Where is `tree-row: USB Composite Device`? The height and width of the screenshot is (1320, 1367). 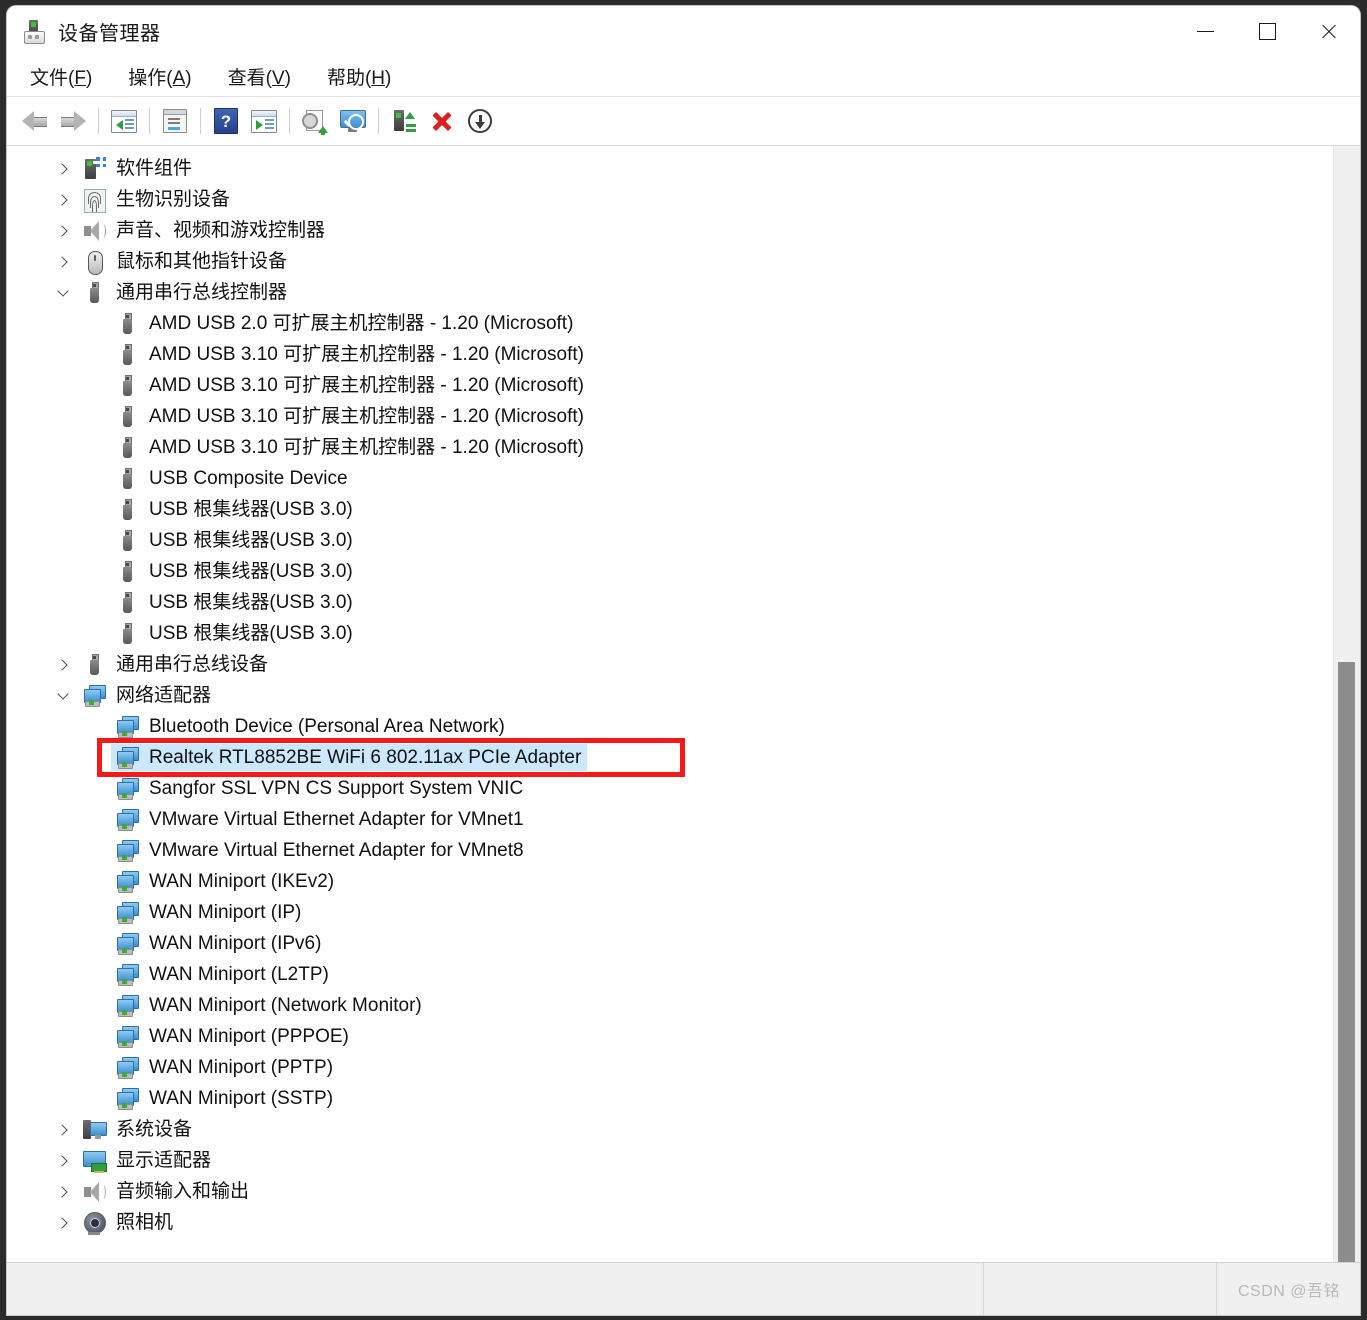
tree-row: USB Composite Device is located at coordinates (670, 478).